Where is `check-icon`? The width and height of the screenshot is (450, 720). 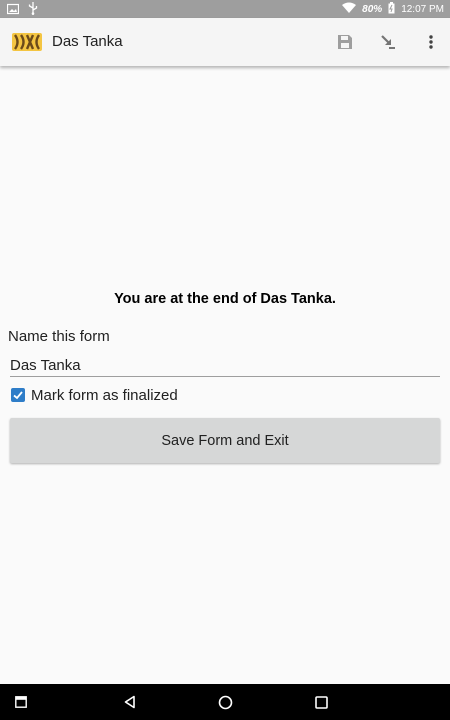 check-icon is located at coordinates (18, 395).